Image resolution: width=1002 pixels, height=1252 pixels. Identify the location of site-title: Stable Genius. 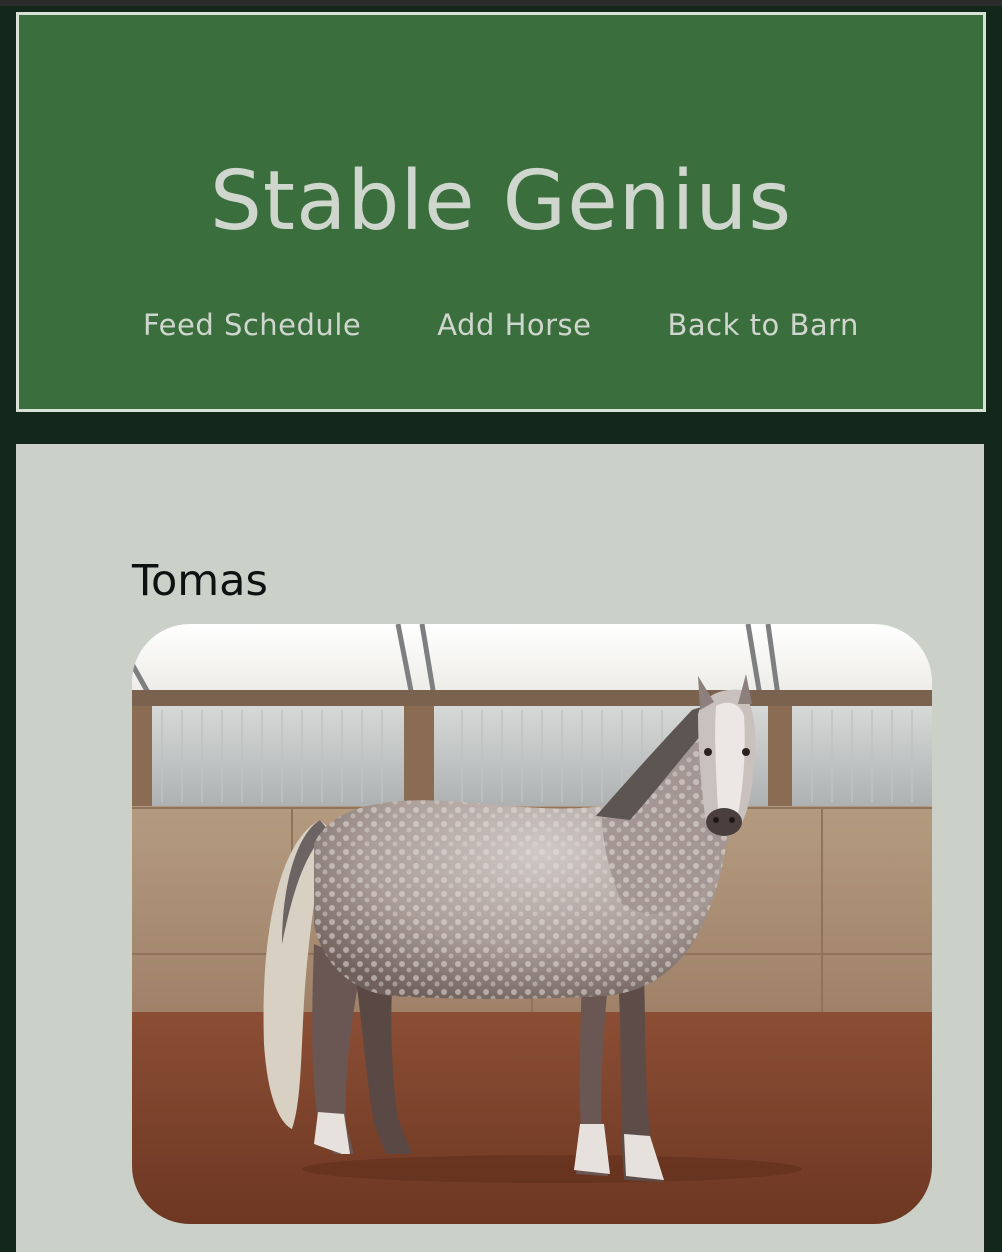
(501, 201).